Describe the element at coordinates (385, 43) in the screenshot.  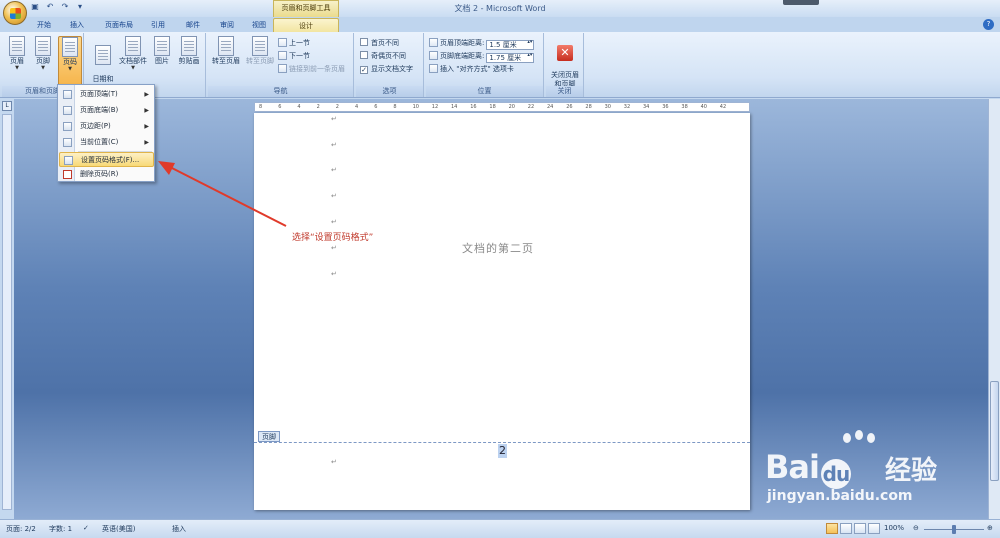
I see `different-first-page-label: 首页不同` at that location.